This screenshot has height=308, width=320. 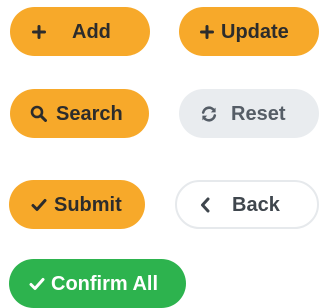 I want to click on back-button: Back, so click(x=247, y=204).